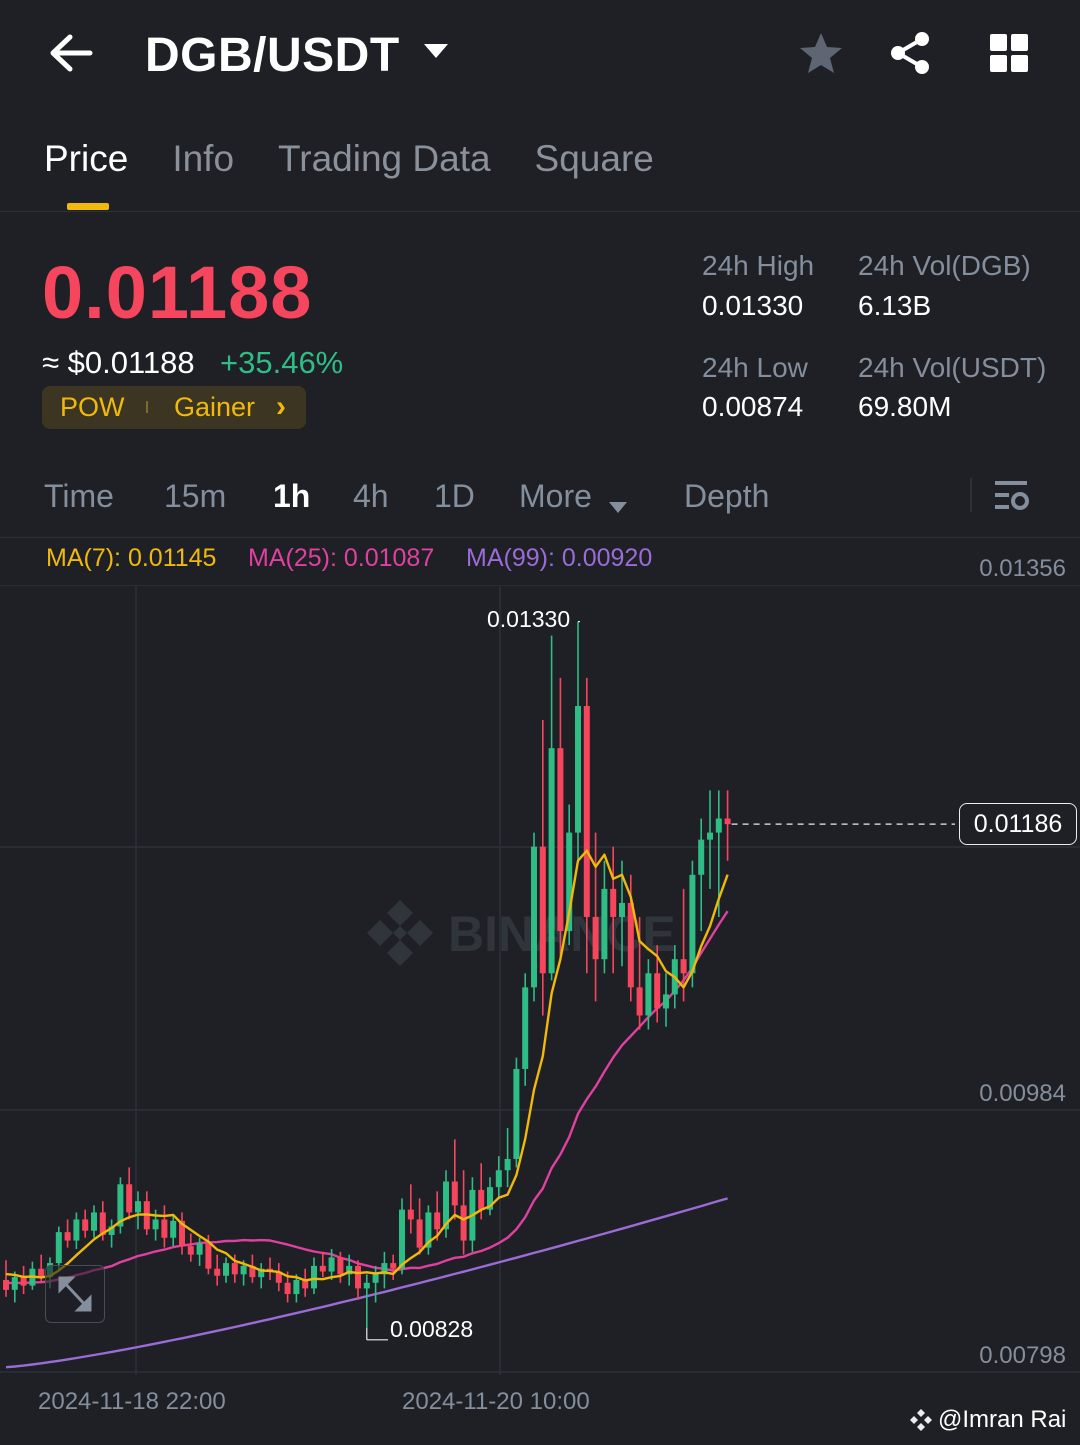 The image size is (1080, 1445). What do you see at coordinates (79, 496) in the screenshot?
I see `interval-time: Time` at bounding box center [79, 496].